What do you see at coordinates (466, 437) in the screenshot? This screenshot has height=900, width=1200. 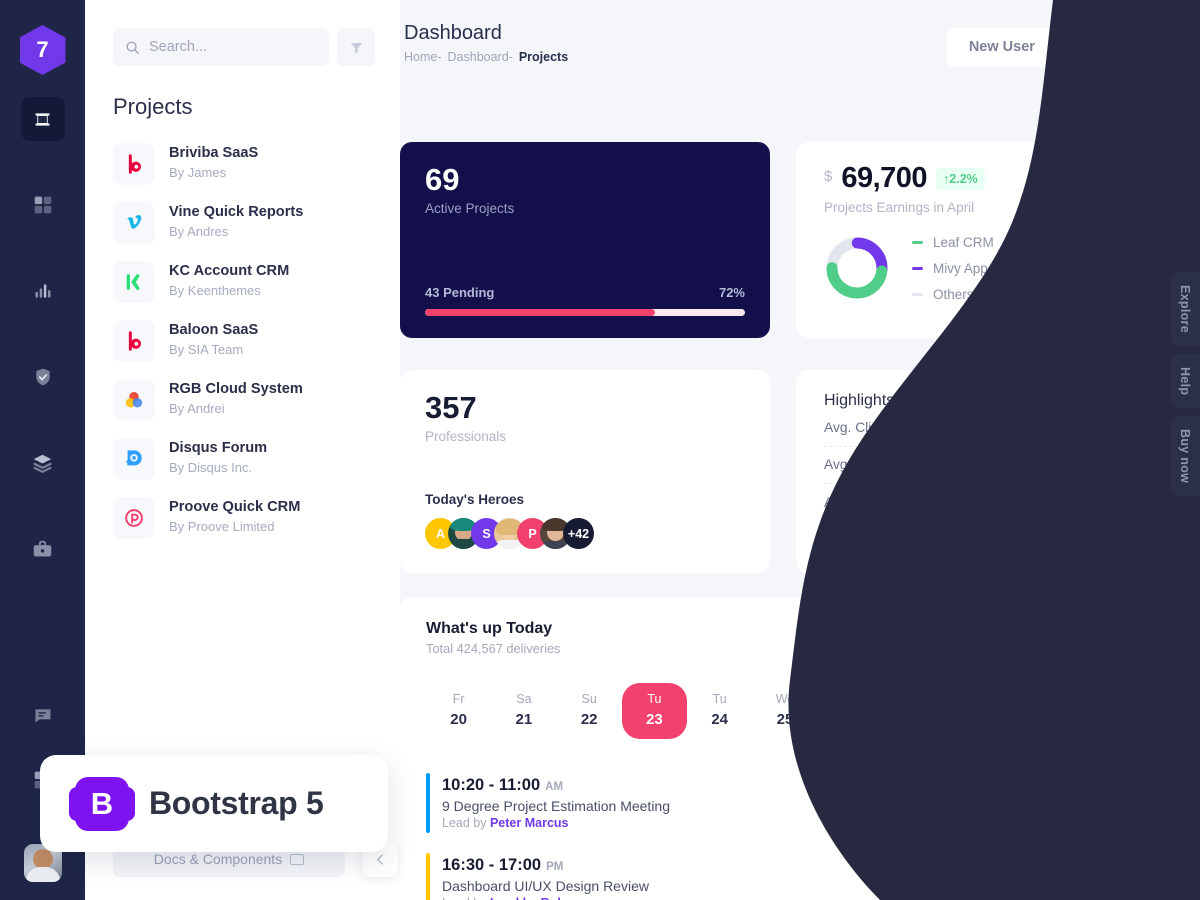 I see `professionals-label: Professionals` at bounding box center [466, 437].